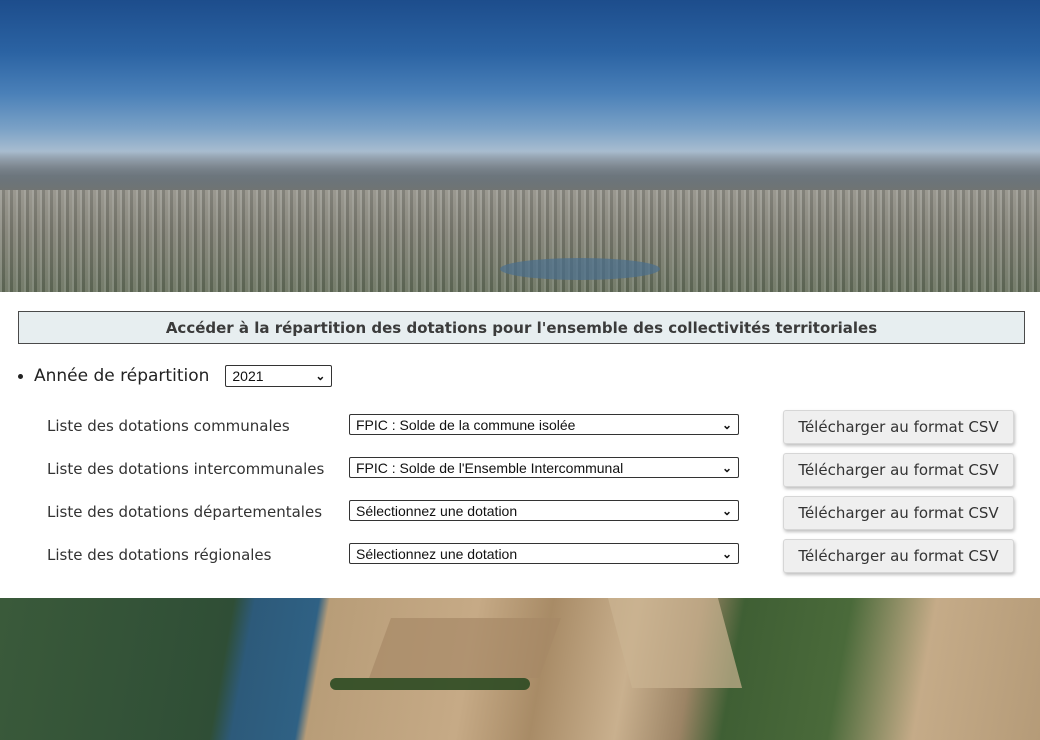  Describe the element at coordinates (248, 376) in the screenshot. I see `year-select-value: 2021` at that location.